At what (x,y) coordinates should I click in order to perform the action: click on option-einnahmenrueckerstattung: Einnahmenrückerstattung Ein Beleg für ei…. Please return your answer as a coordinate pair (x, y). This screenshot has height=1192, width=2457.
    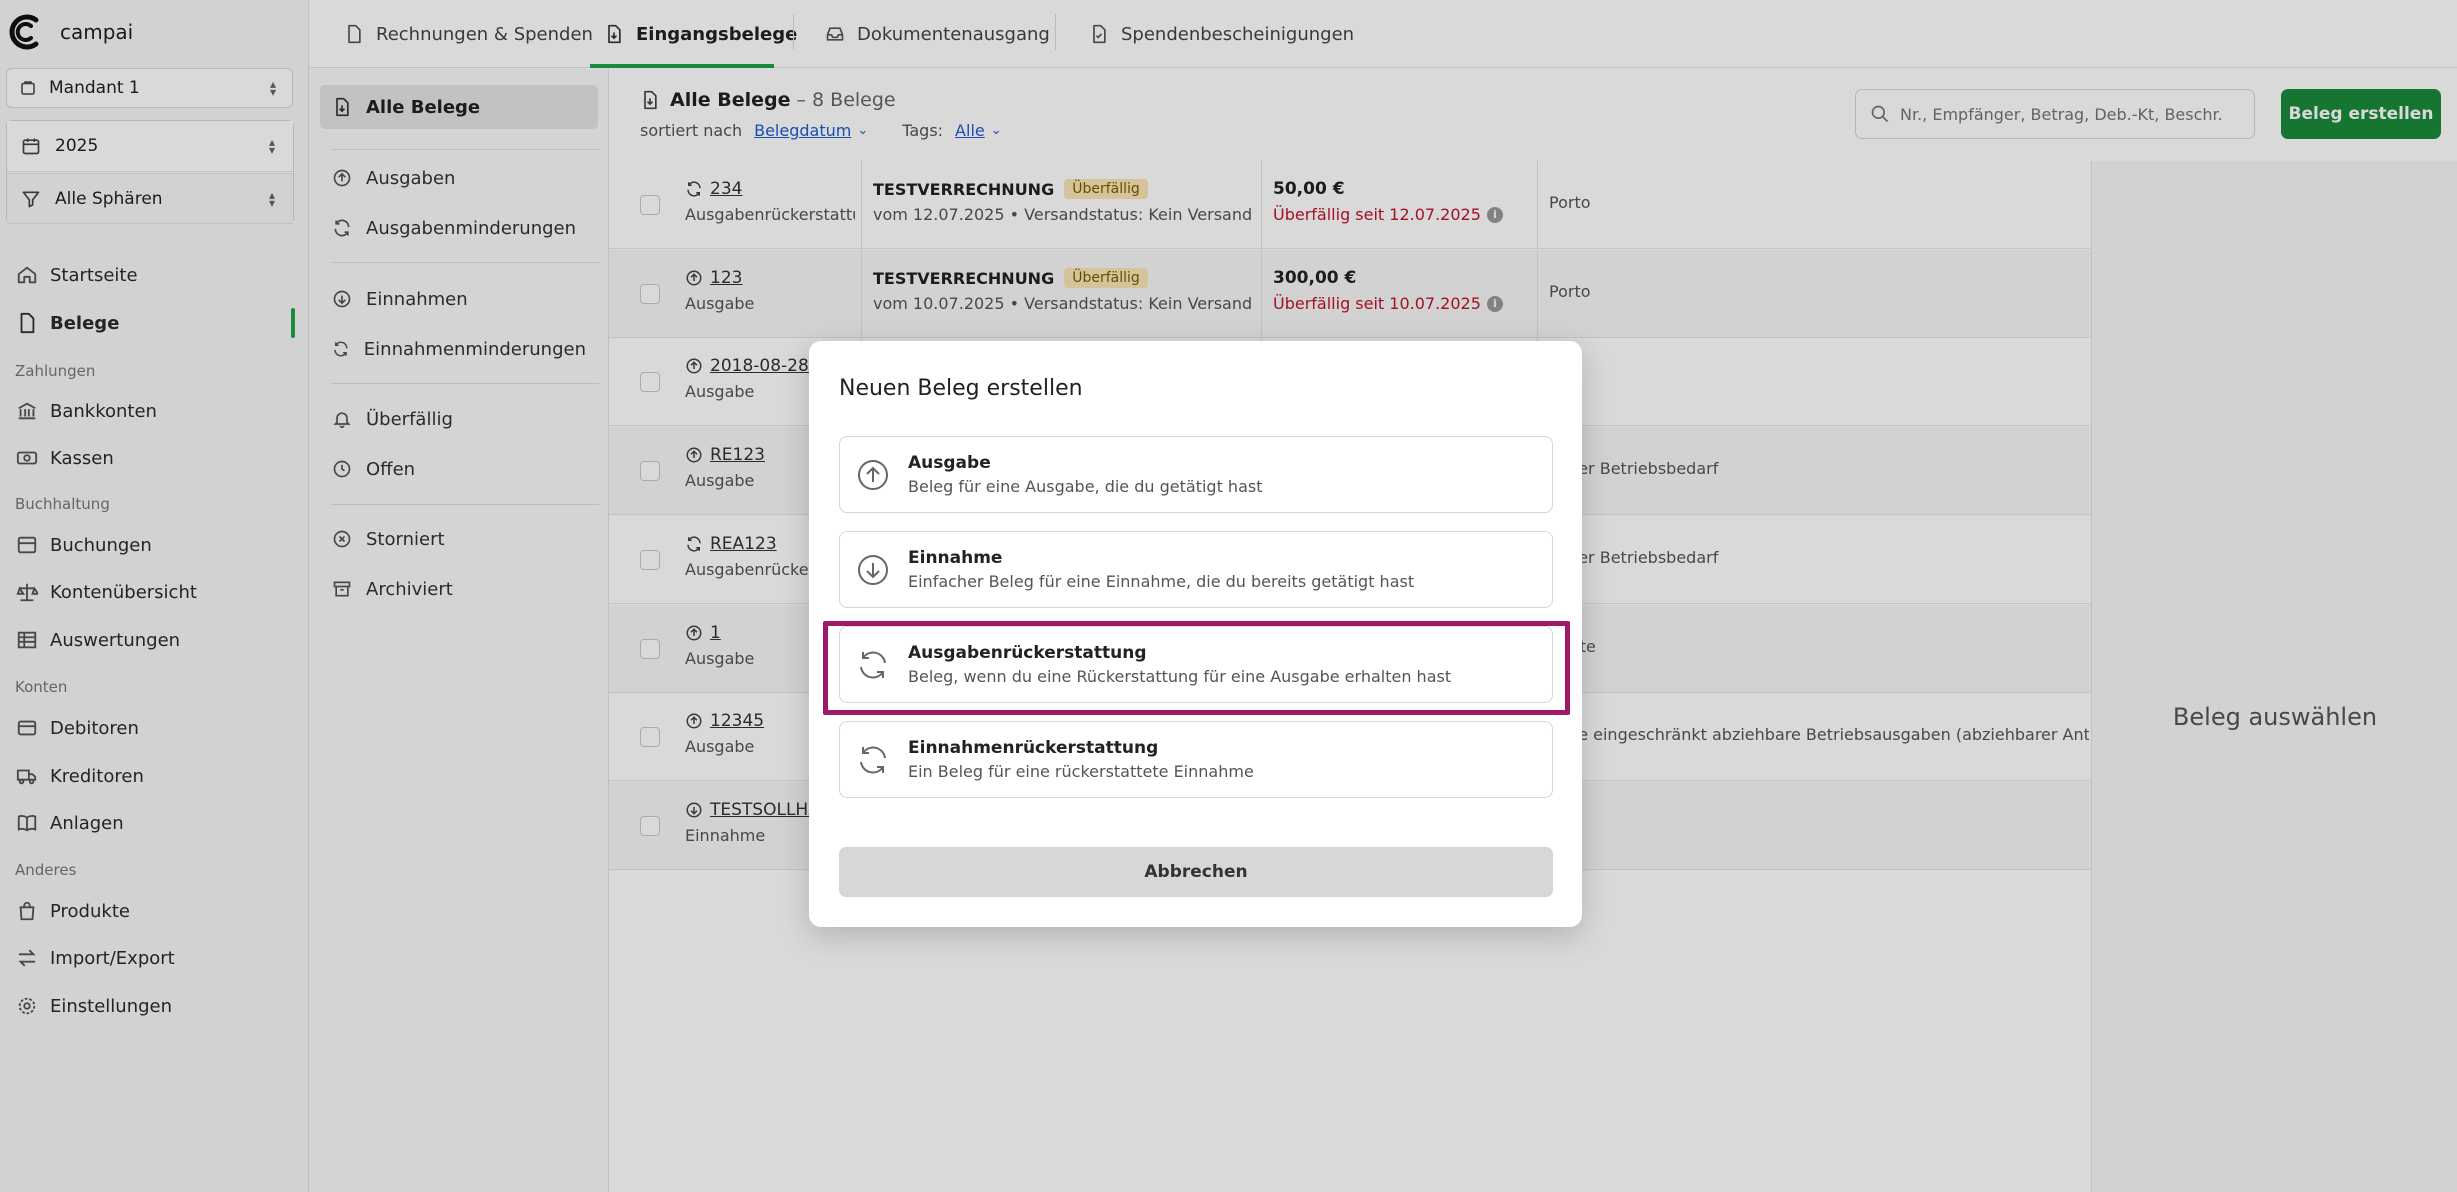
    Looking at the image, I should click on (1196, 759).